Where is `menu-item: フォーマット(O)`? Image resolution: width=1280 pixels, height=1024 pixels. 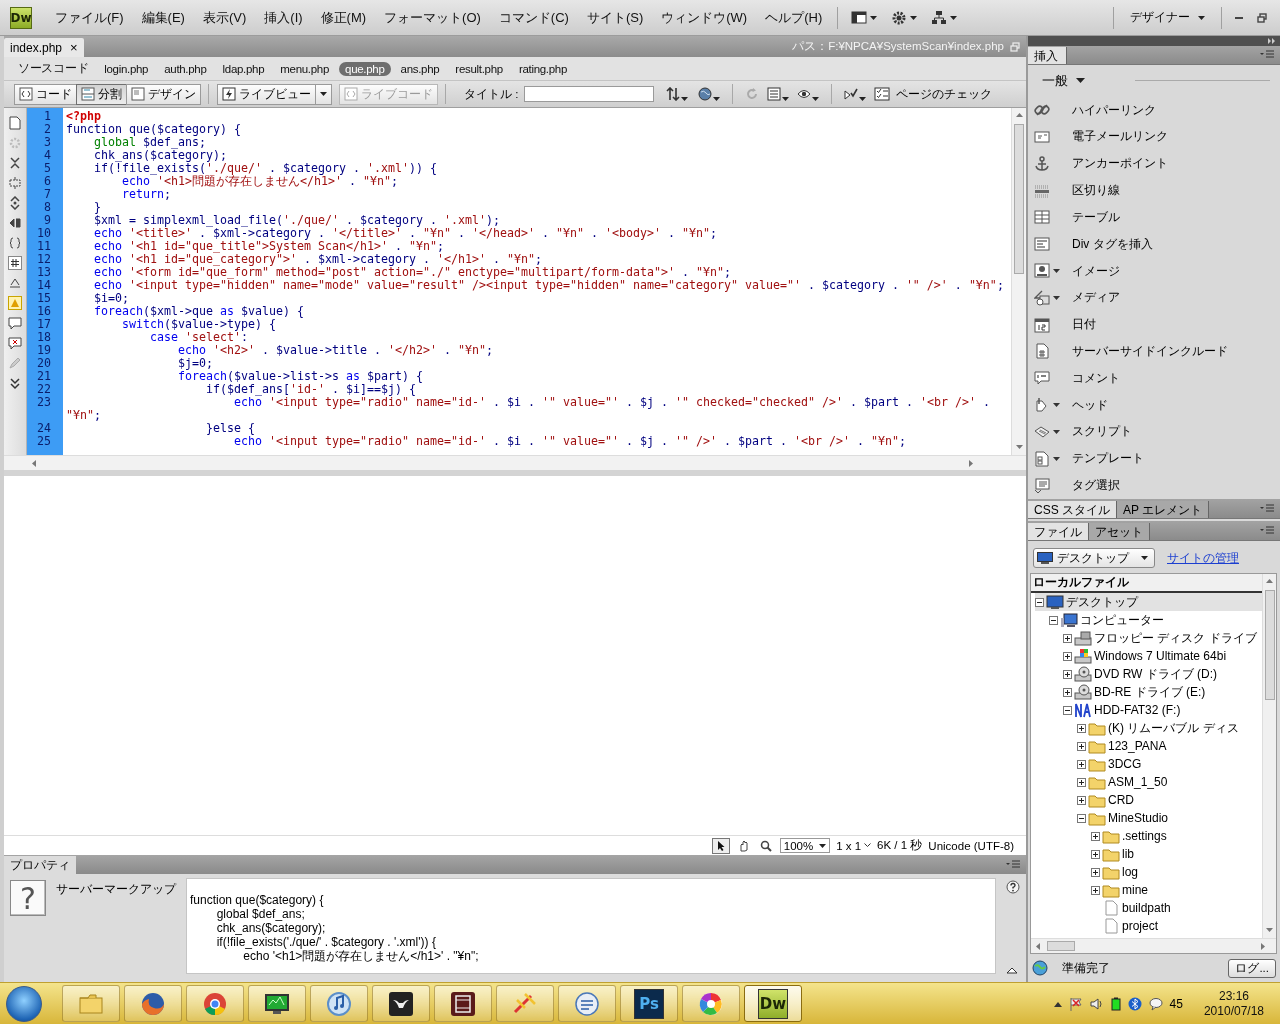
menu-item: フォーマット(O) is located at coordinates (432, 17).